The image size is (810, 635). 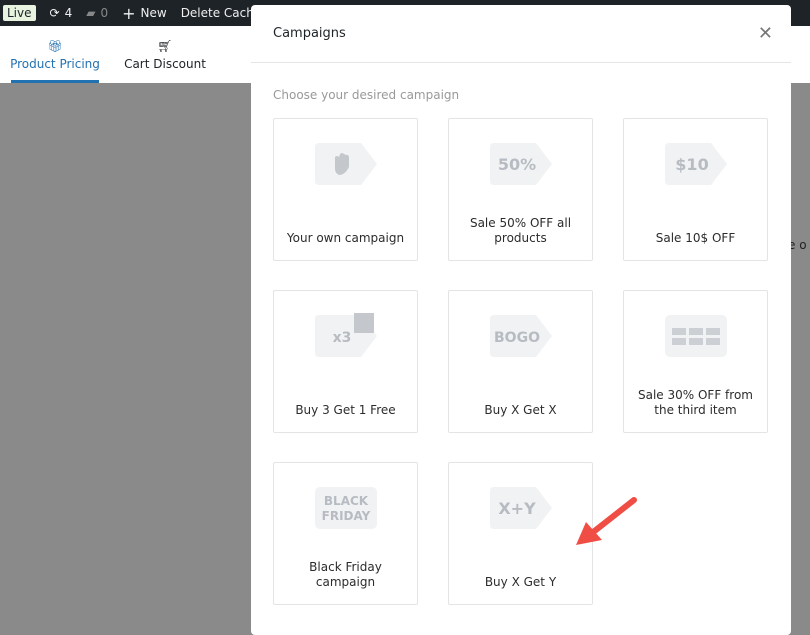 I want to click on gift-x3-icon: x3, so click(x=346, y=335).